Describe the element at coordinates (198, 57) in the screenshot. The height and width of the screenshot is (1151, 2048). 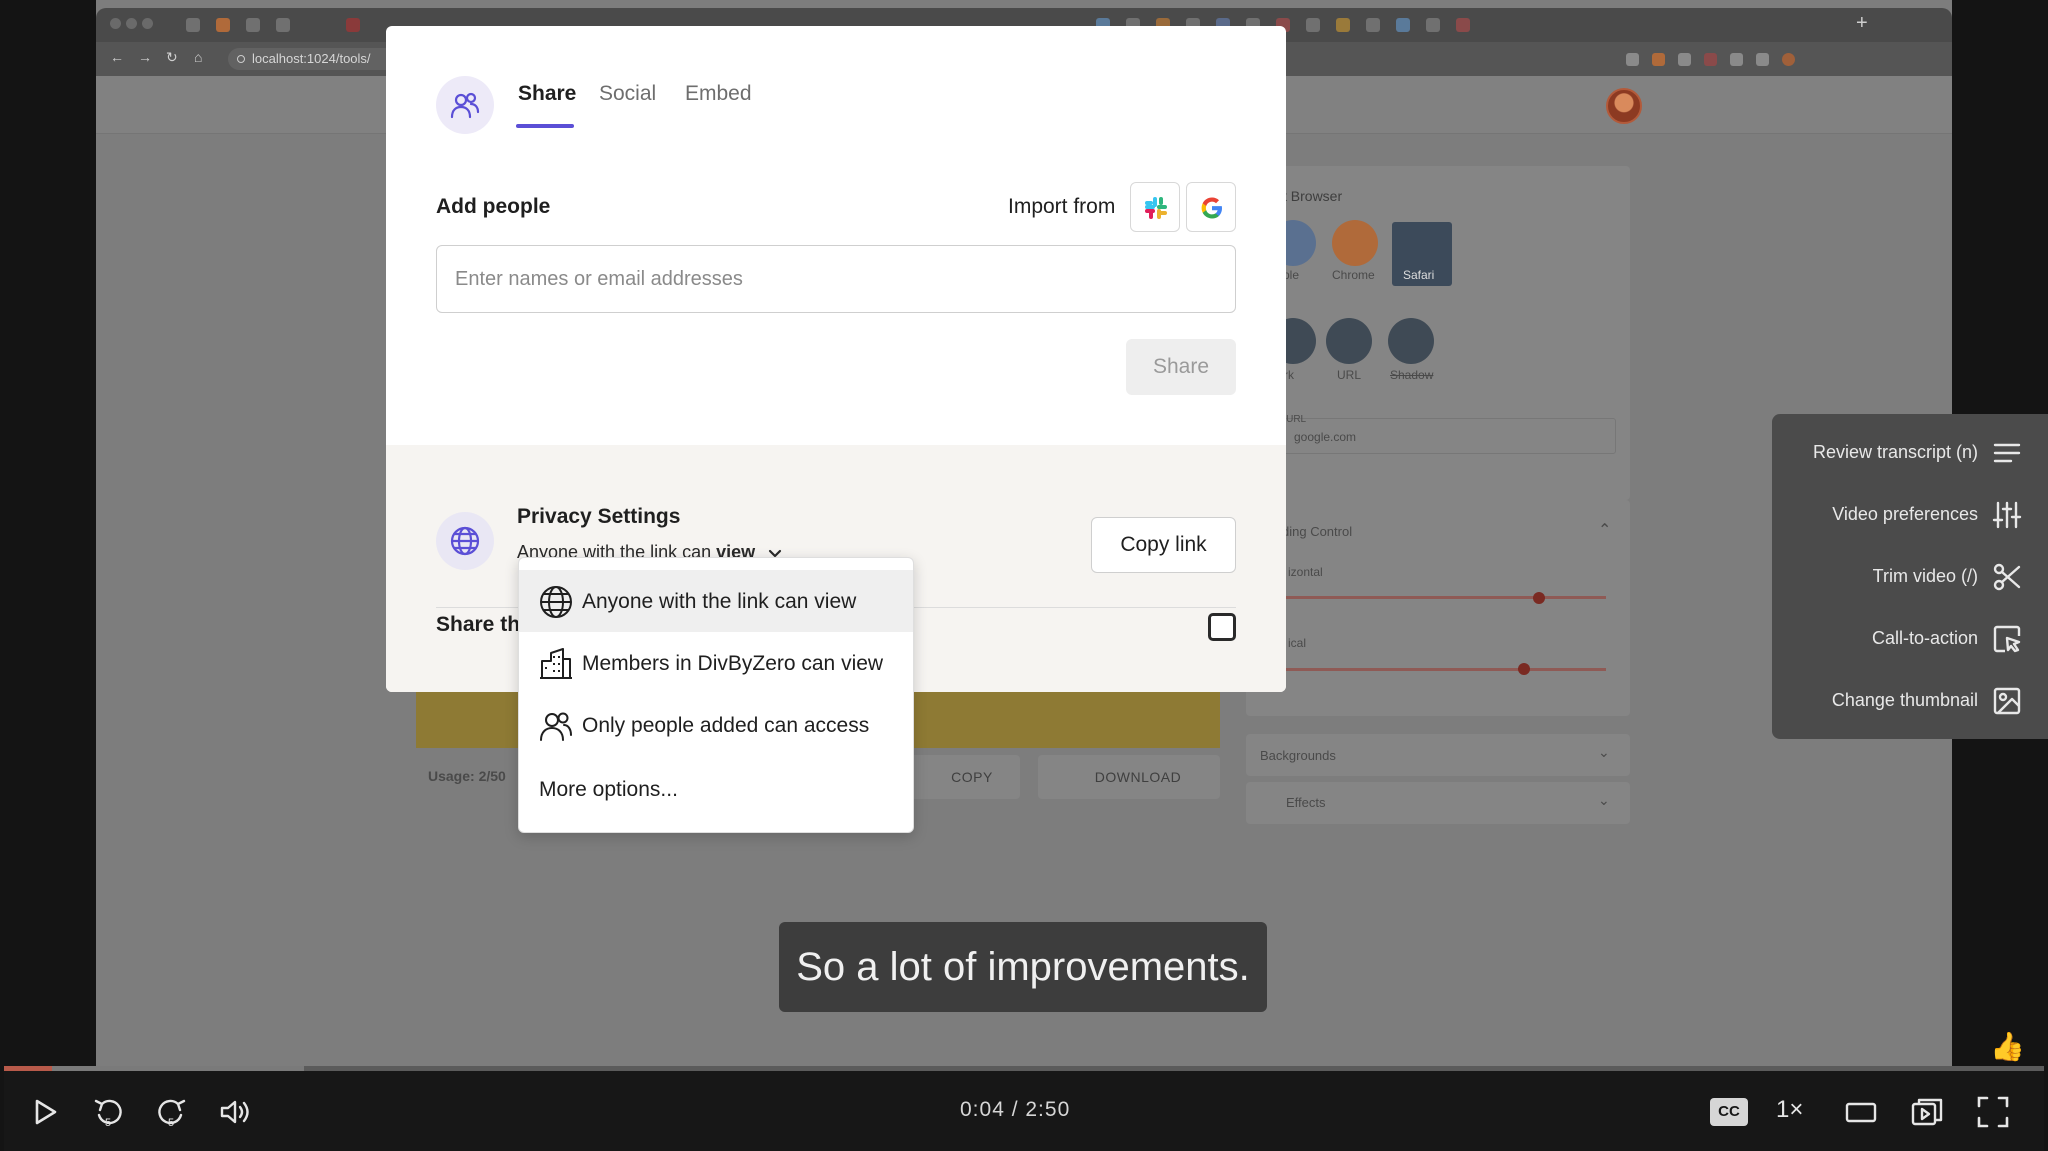
I see `home-icon: ⌂` at that location.